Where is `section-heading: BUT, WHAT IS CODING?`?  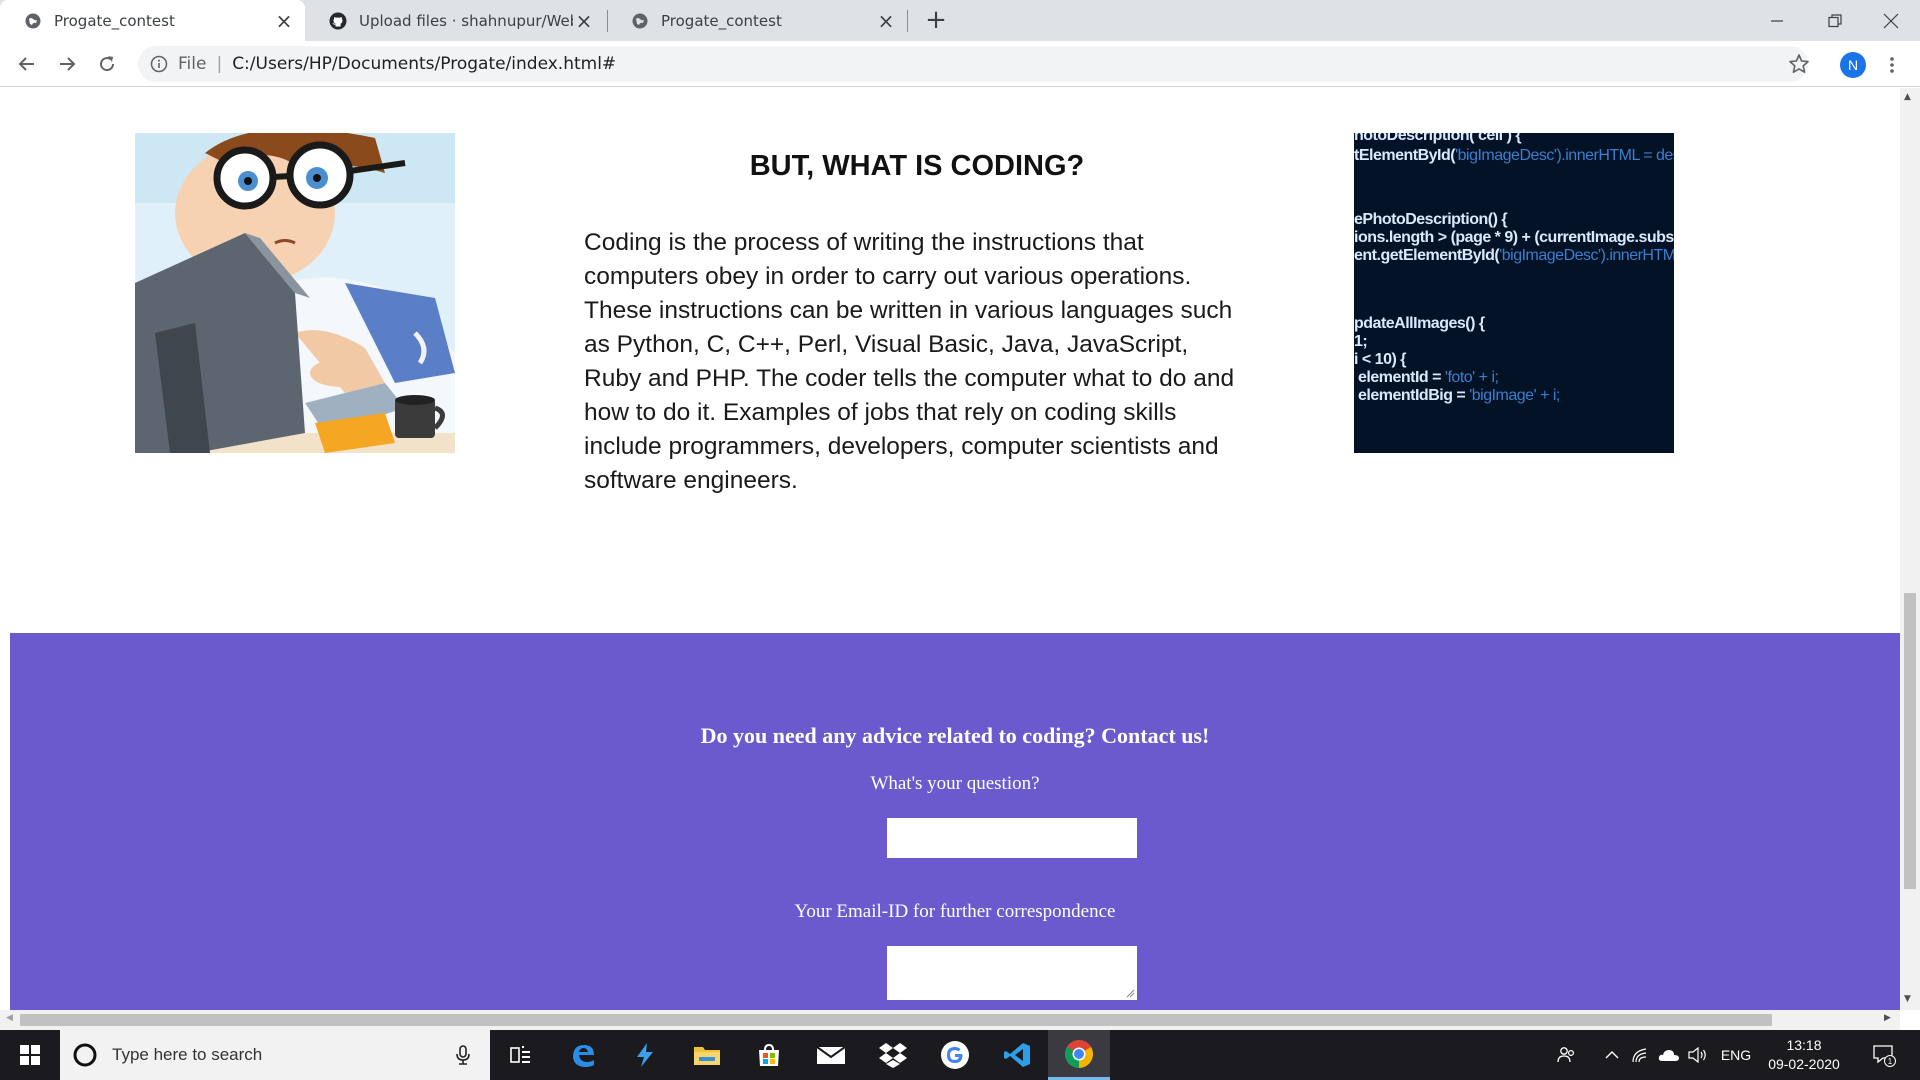 section-heading: BUT, WHAT IS CODING? is located at coordinates (917, 166).